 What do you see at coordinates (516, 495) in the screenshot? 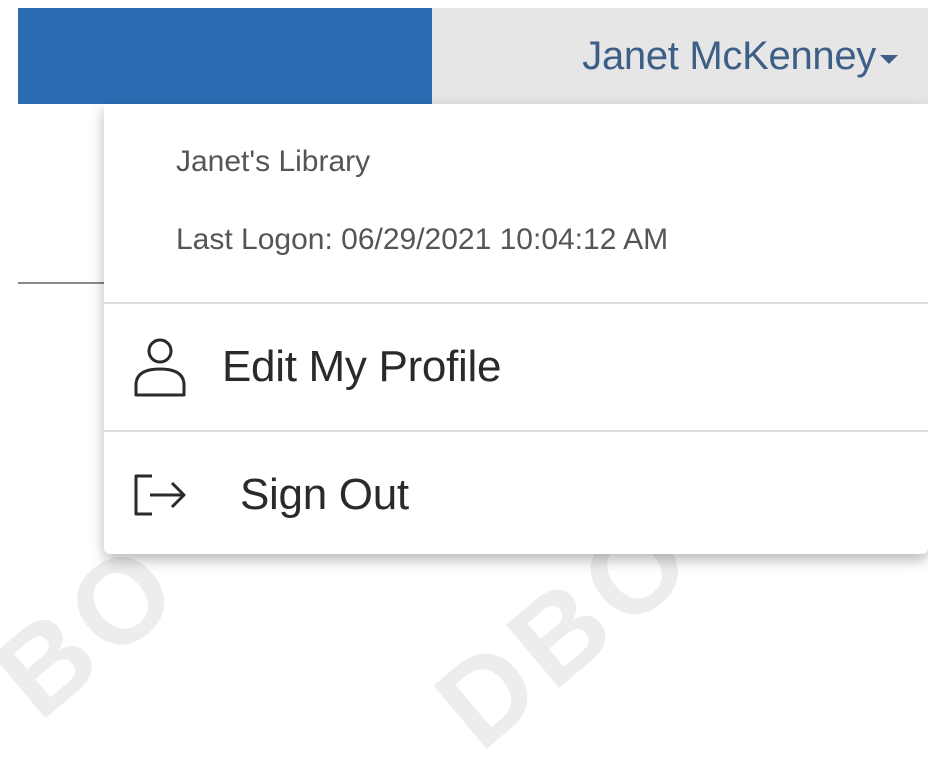
I see `sign-out-menu-item: Sign Out` at bounding box center [516, 495].